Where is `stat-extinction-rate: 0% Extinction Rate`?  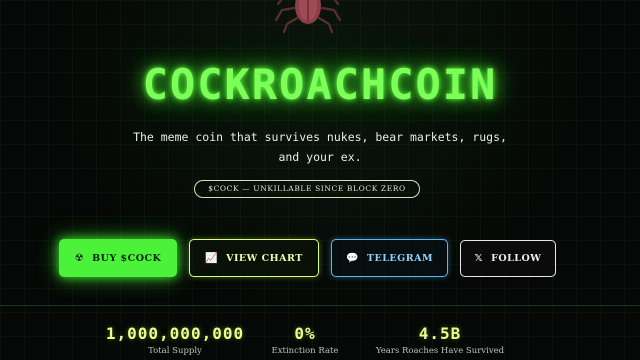 stat-extinction-rate: 0% Extinction Rate is located at coordinates (305, 340).